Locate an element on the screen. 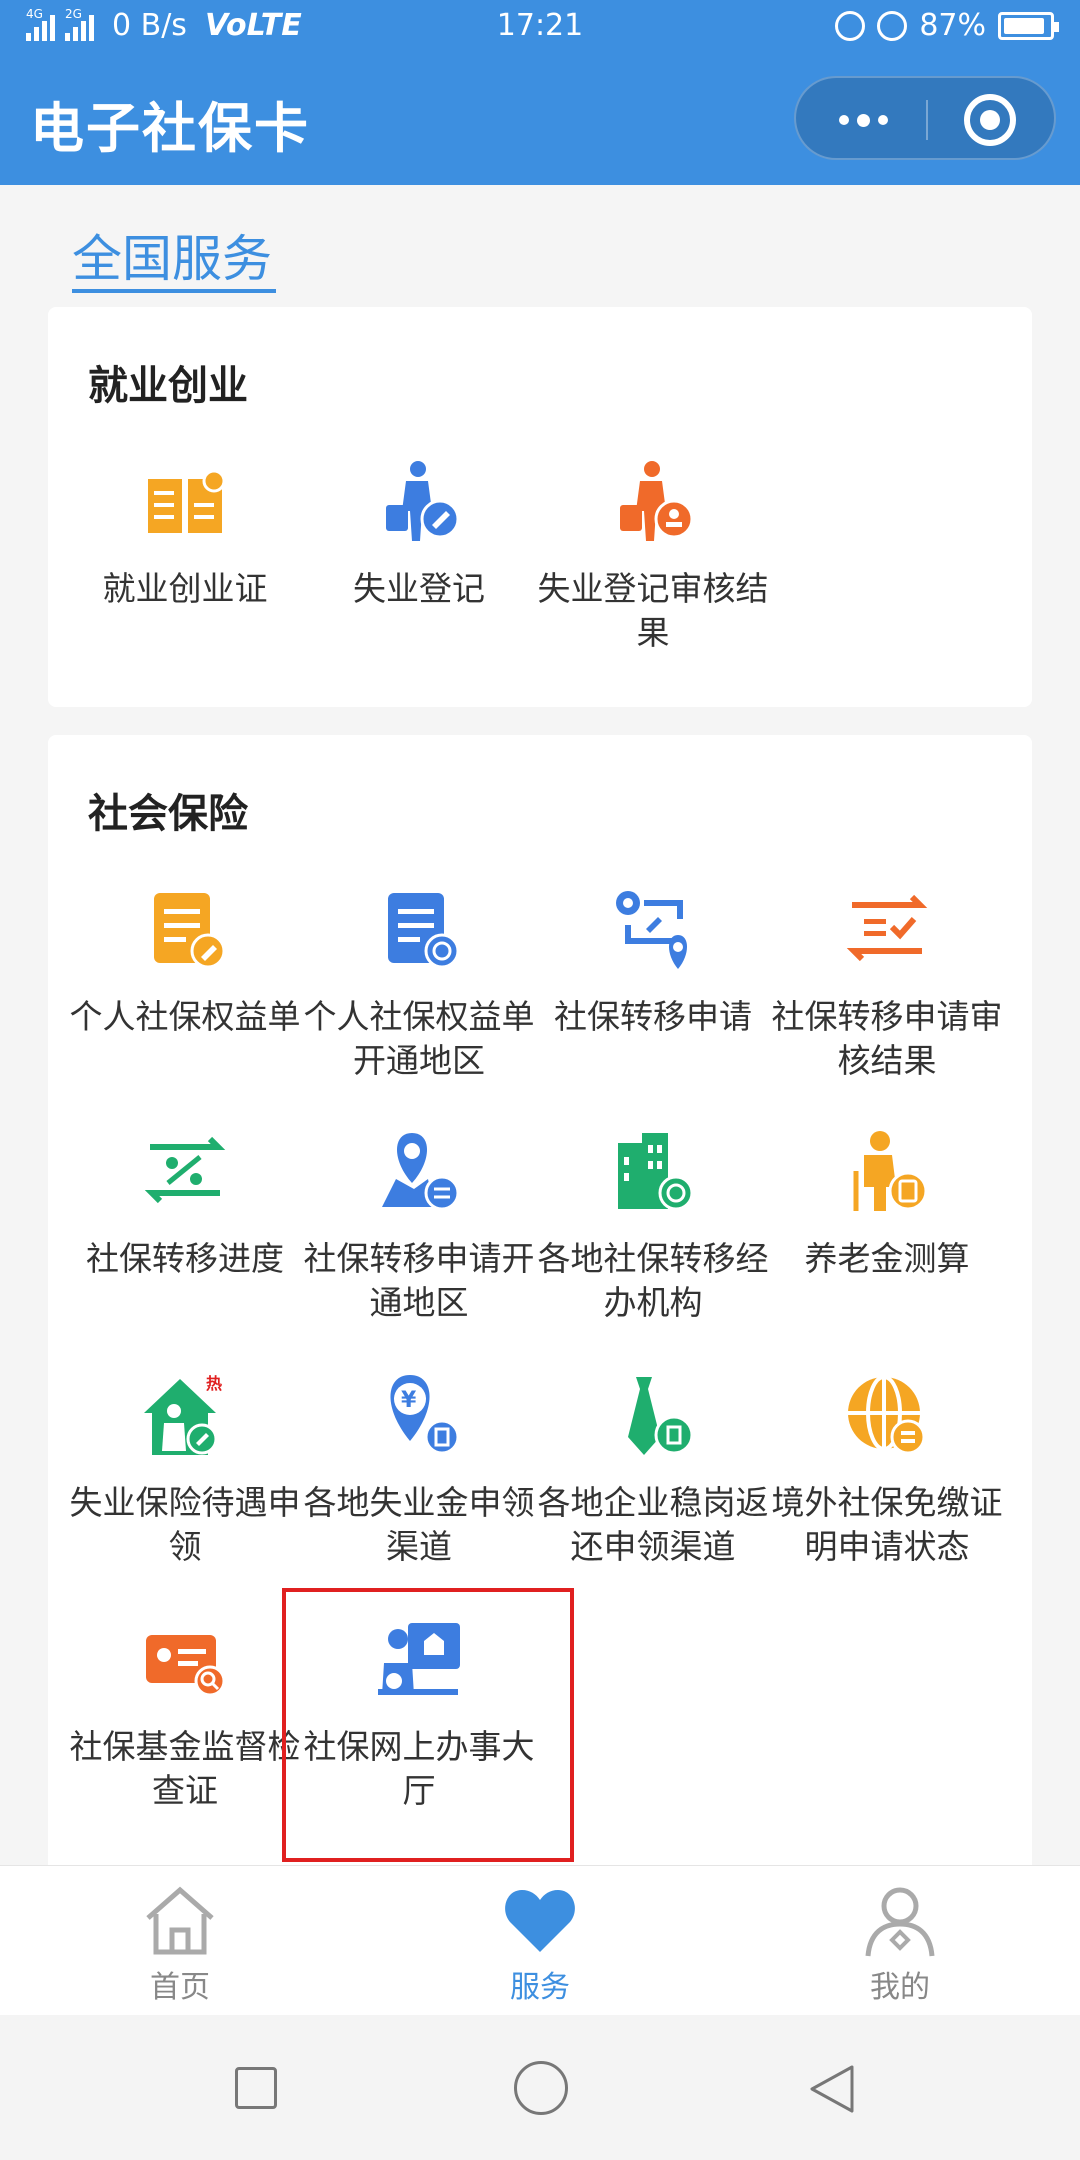 The height and width of the screenshot is (2160, 1080). triangle-back-icon is located at coordinates (832, 2089).